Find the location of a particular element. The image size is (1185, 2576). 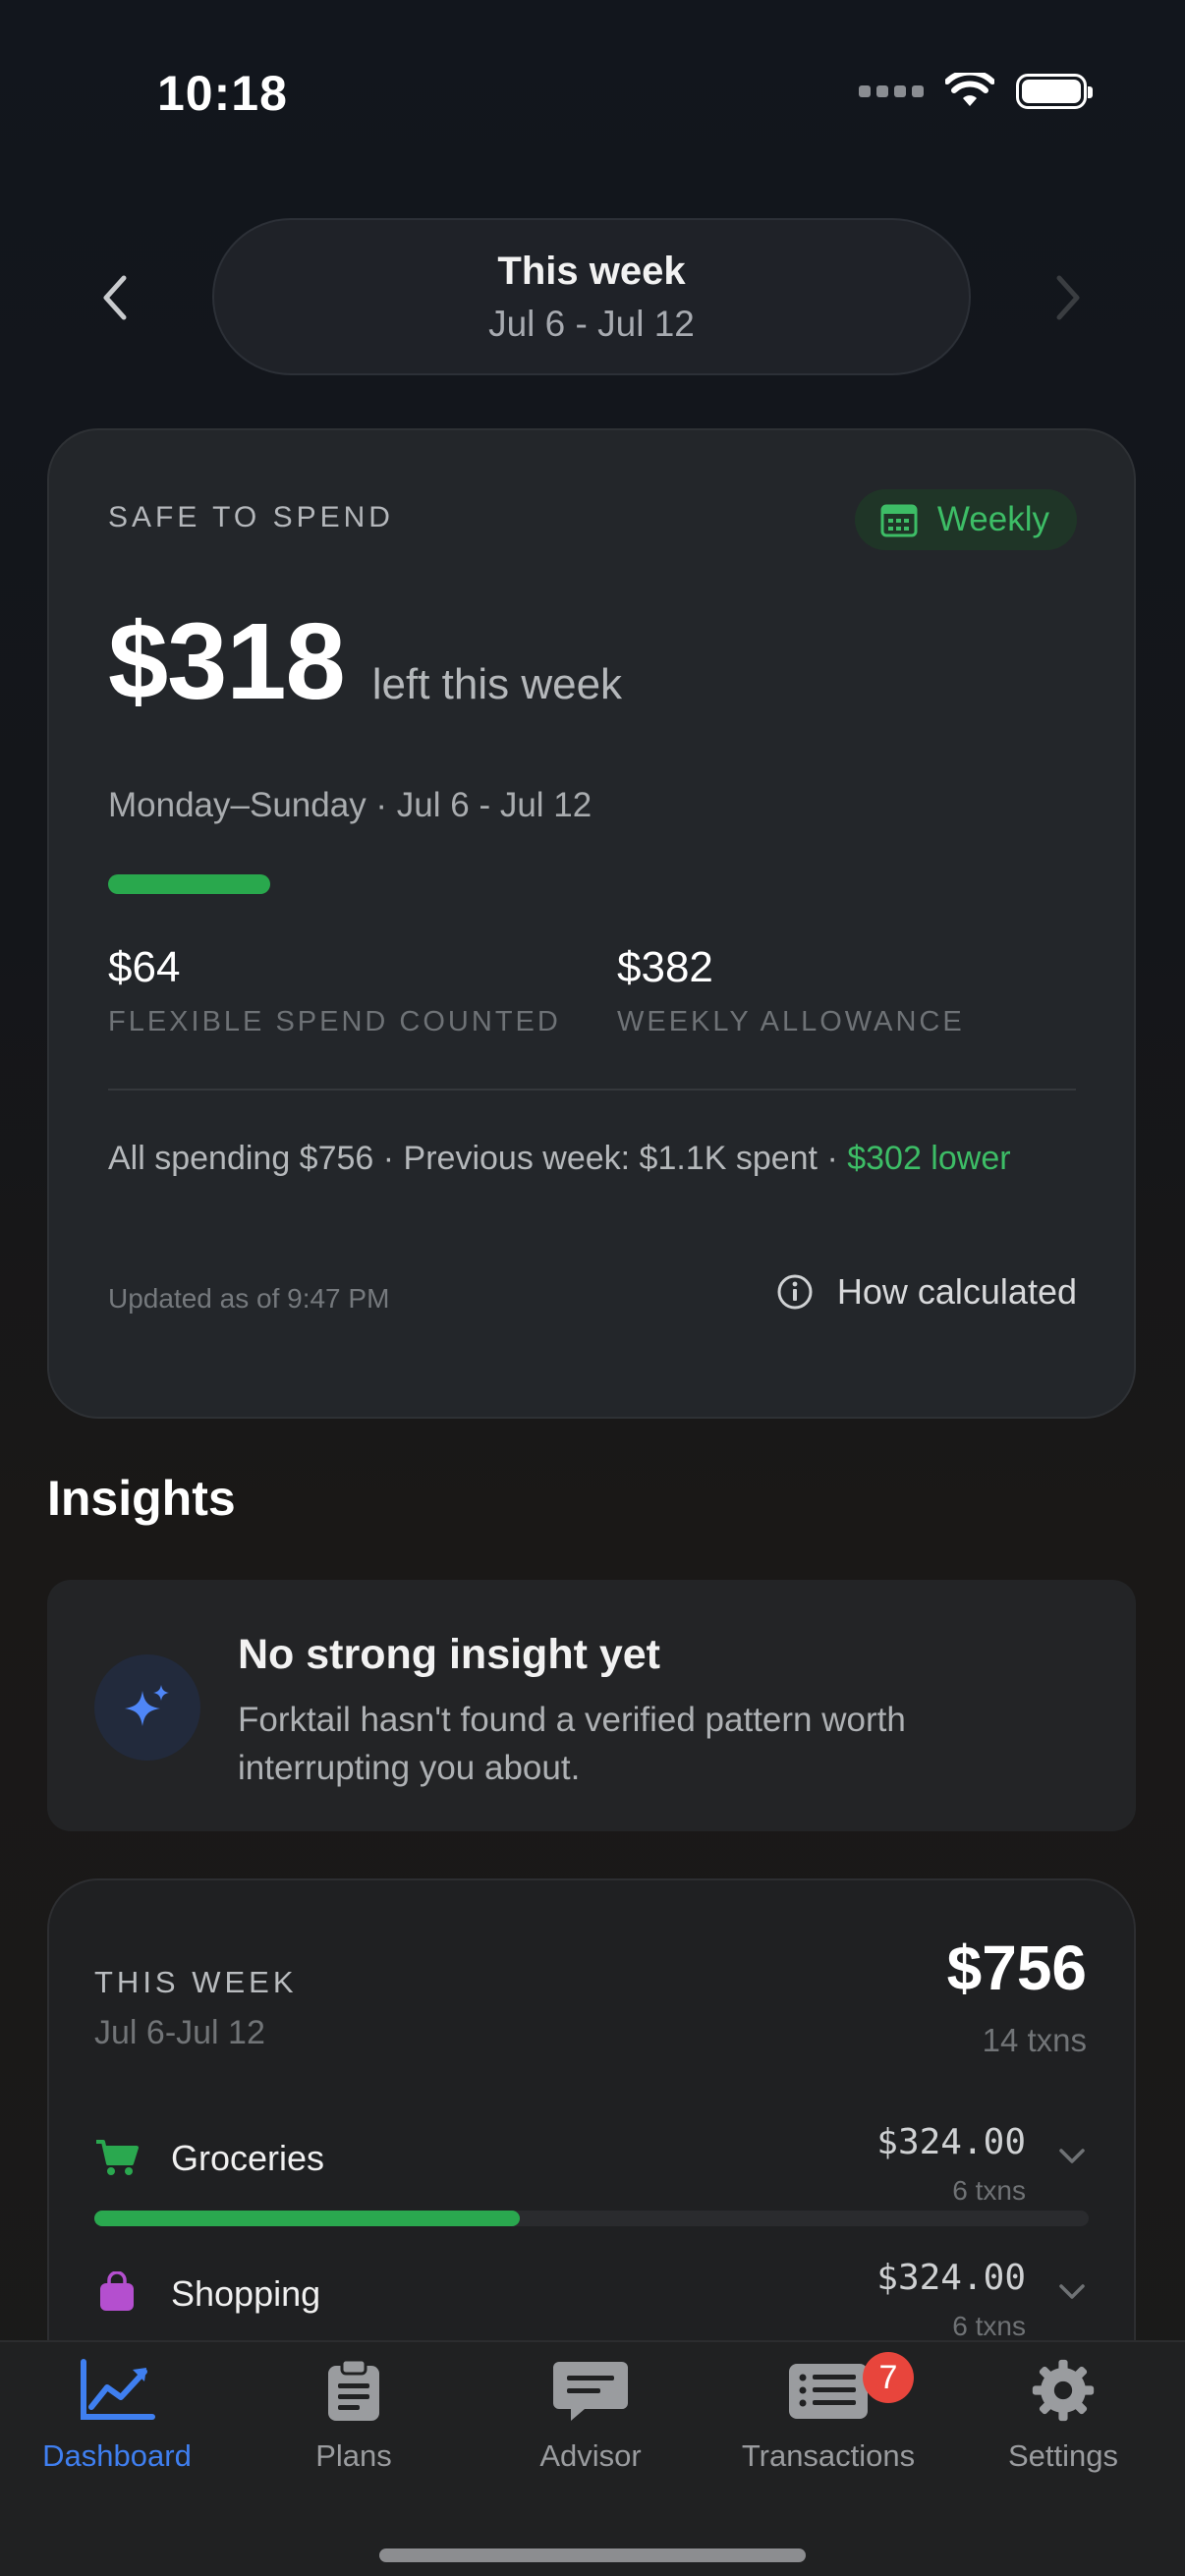

tab-label: Dashboard is located at coordinates (117, 2455).